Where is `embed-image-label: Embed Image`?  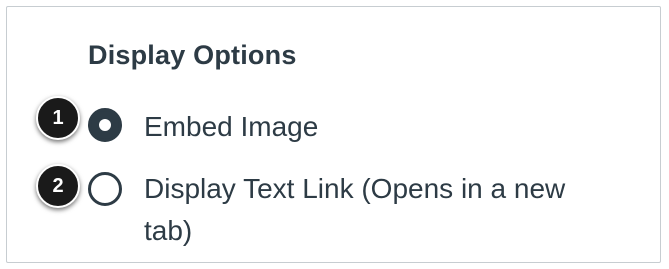 embed-image-label: Embed Image is located at coordinates (231, 126).